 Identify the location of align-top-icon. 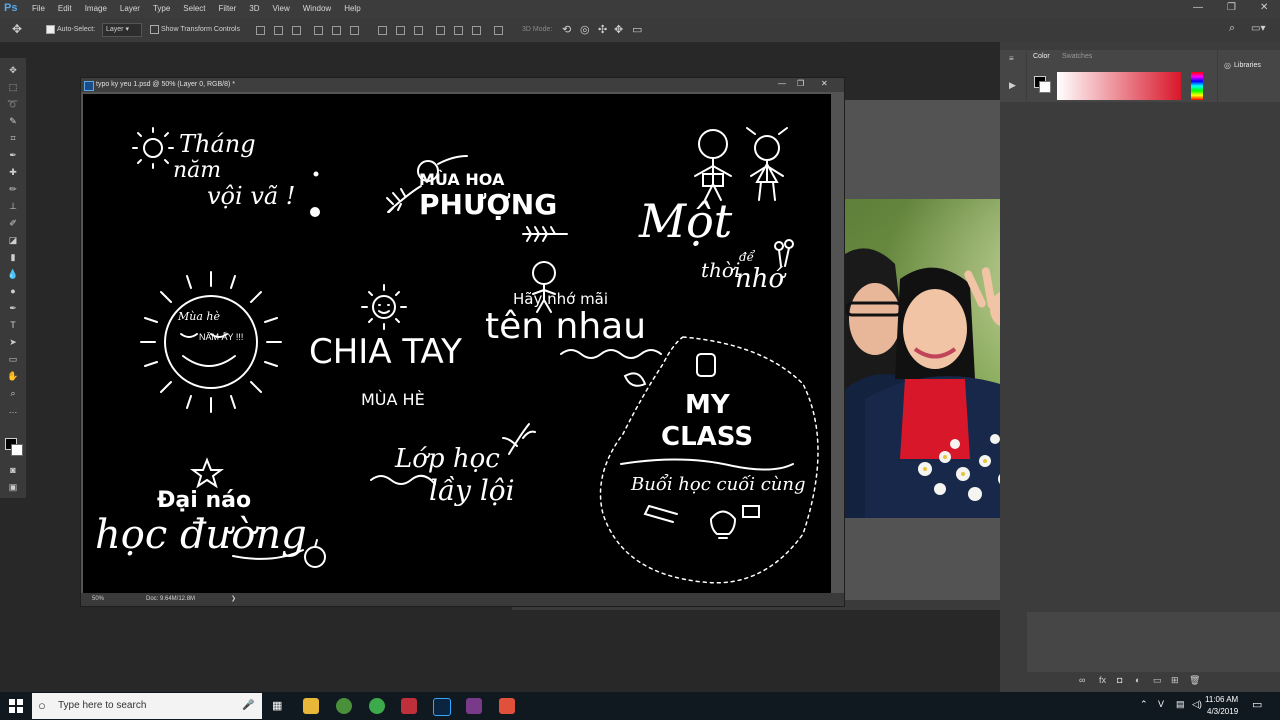
(260, 30).